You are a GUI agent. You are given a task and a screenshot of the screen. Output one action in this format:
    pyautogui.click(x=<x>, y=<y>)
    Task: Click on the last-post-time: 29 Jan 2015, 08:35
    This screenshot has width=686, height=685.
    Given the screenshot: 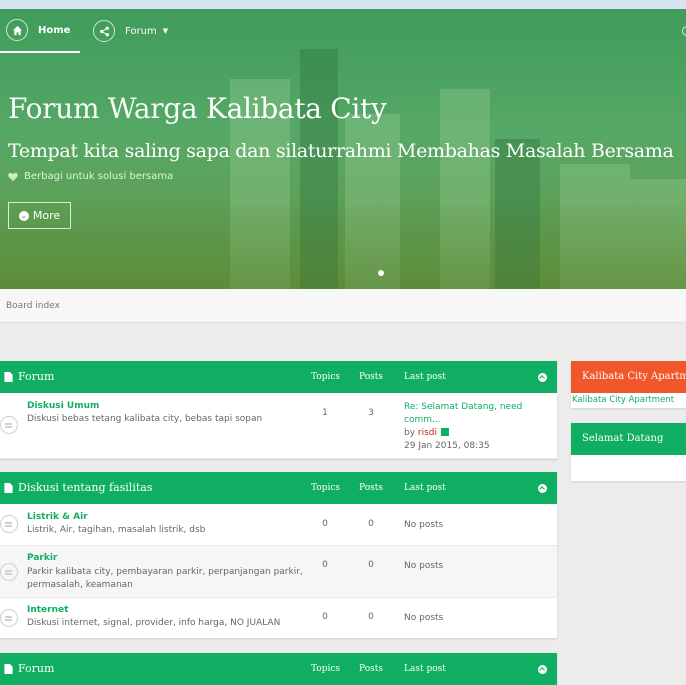 What is the action you would take?
    pyautogui.click(x=447, y=446)
    